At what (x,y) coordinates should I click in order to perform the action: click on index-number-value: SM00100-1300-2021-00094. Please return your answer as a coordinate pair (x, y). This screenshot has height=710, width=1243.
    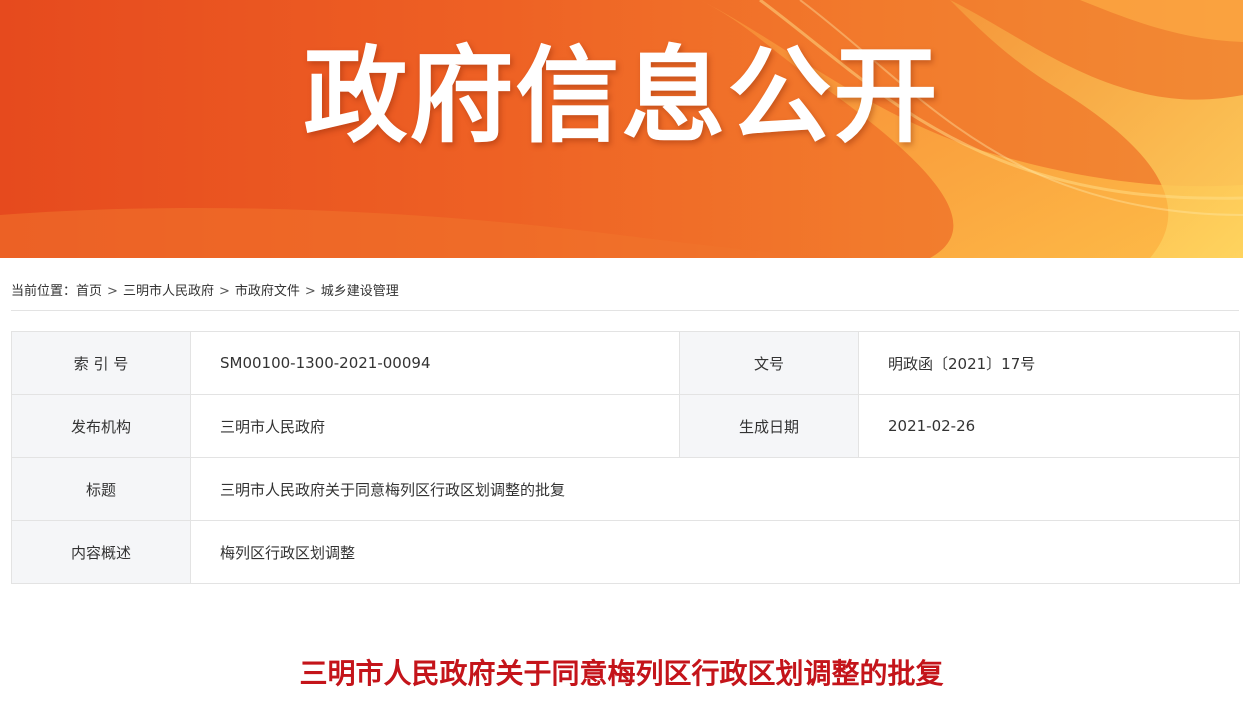
    Looking at the image, I should click on (435, 363).